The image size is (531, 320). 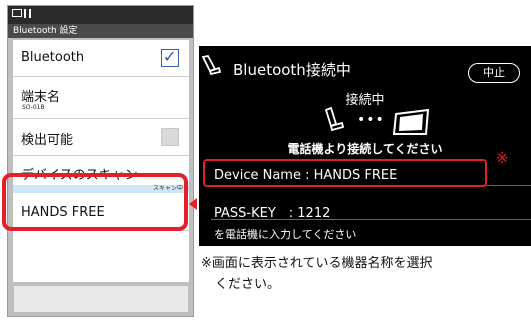 I want to click on bluetooth-checkbox: ✓, so click(x=170, y=57).